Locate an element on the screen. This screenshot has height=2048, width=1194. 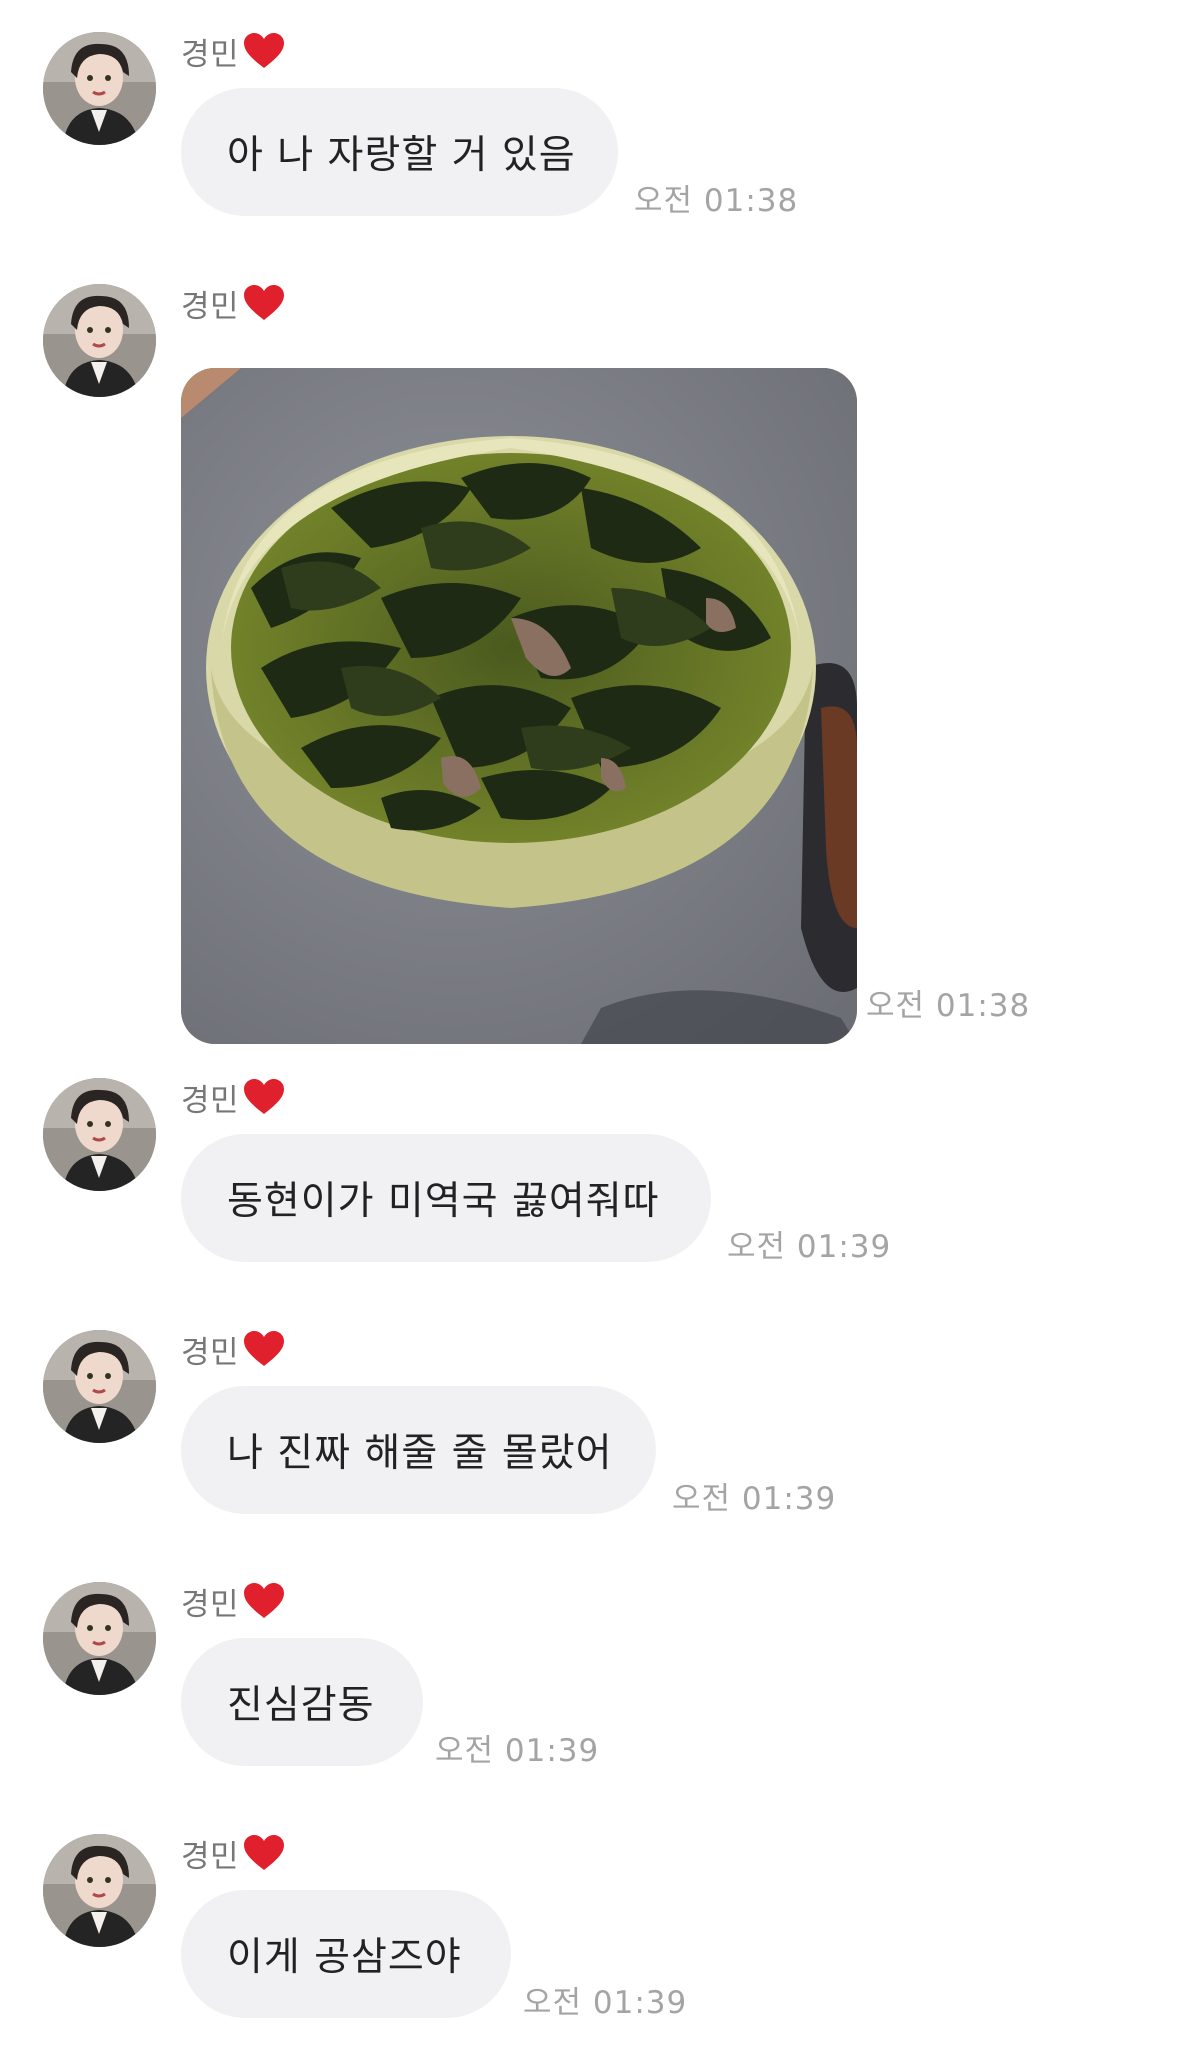
message-bubble: 이게 공삼즈야 is located at coordinates (346, 1954).